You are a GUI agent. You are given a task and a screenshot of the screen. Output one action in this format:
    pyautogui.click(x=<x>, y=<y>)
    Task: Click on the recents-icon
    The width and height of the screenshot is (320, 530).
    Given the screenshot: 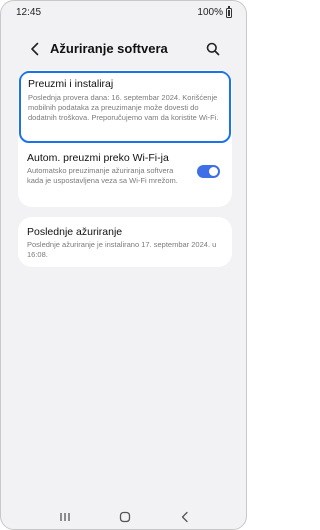 What is the action you would take?
    pyautogui.click(x=65, y=517)
    